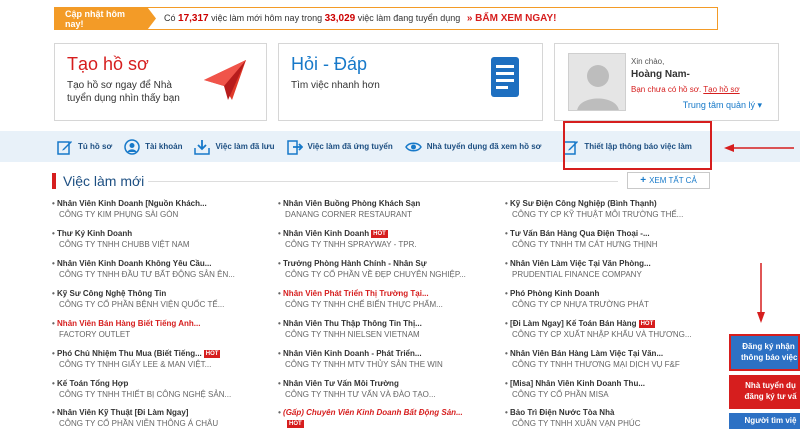 This screenshot has height=429, width=800. I want to click on total-job-count: 33,029, so click(340, 18).